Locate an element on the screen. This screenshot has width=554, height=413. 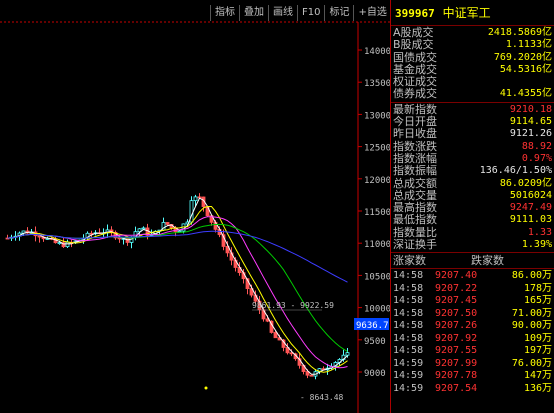
tick-price: 9207.99 is located at coordinates (456, 363).